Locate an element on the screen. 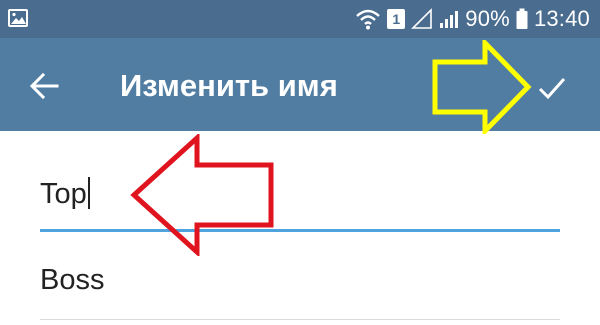 This screenshot has height=325, width=600. arrow-left-icon is located at coordinates (44, 86).